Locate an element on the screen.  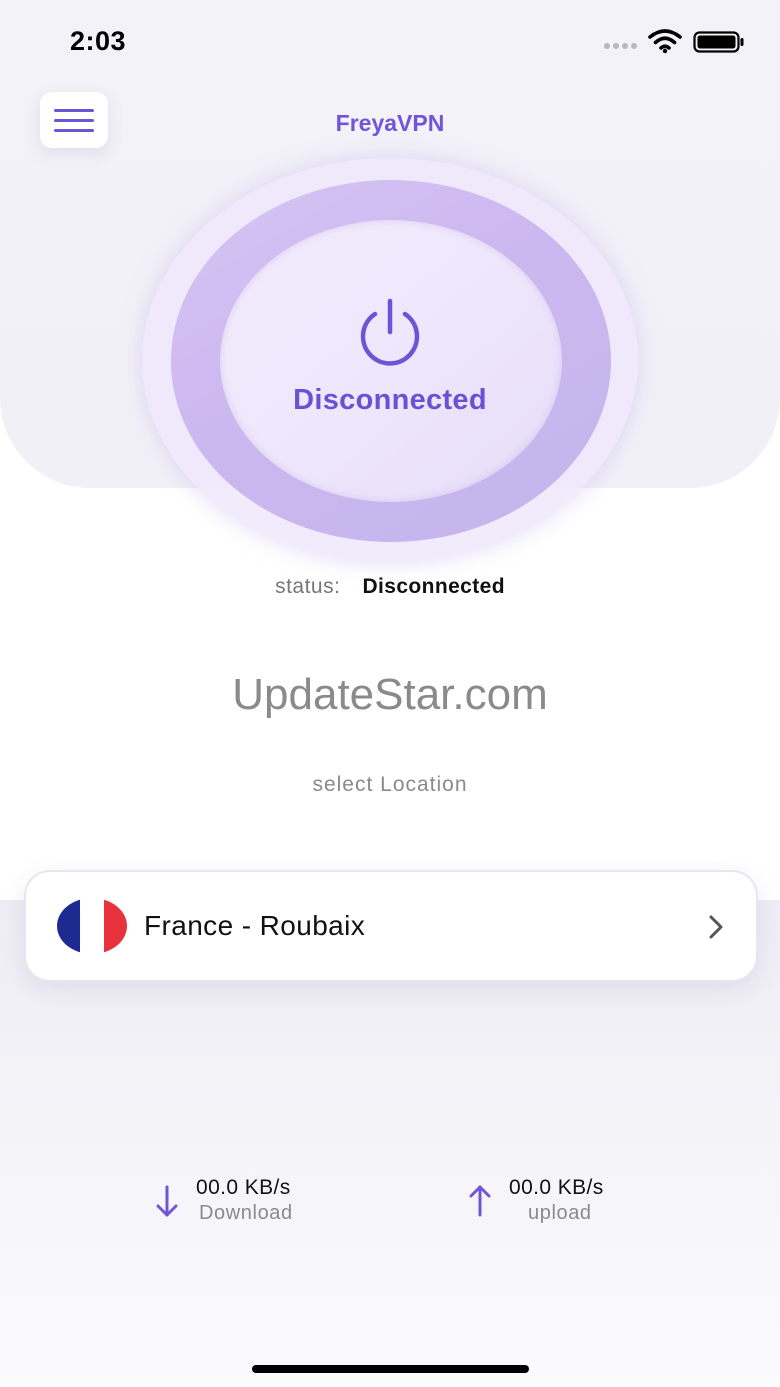
location-name: France - Roubaix is located at coordinates (255, 925).